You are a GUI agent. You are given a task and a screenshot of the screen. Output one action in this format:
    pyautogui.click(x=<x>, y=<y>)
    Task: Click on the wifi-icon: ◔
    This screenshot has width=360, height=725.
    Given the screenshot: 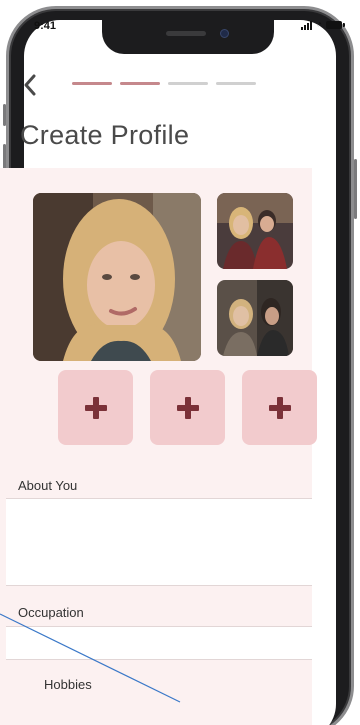 What is the action you would take?
    pyautogui.click(x=318, y=24)
    